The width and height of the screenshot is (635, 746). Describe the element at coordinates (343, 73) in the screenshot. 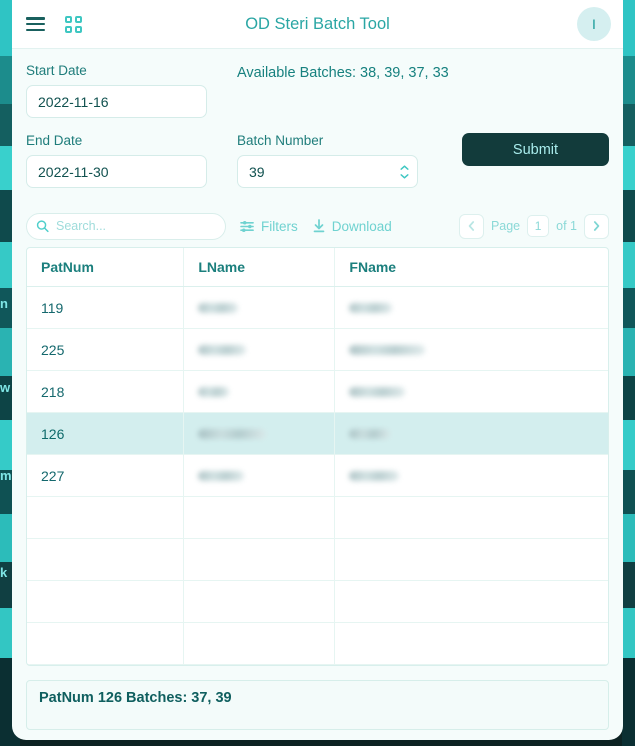

I see `available-batches-text: Available Batches: 38, 39, 37, 33` at that location.